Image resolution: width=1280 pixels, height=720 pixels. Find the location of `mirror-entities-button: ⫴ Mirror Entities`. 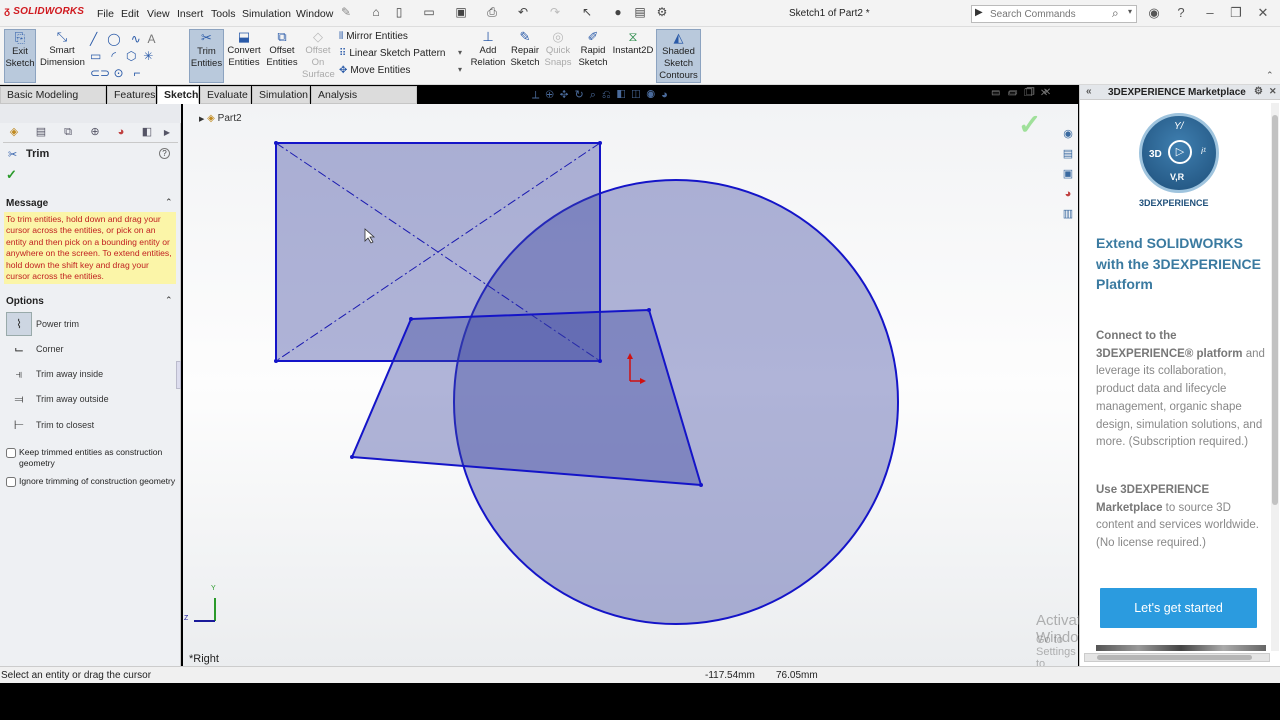

mirror-entities-button: ⫴ Mirror Entities is located at coordinates (373, 36).